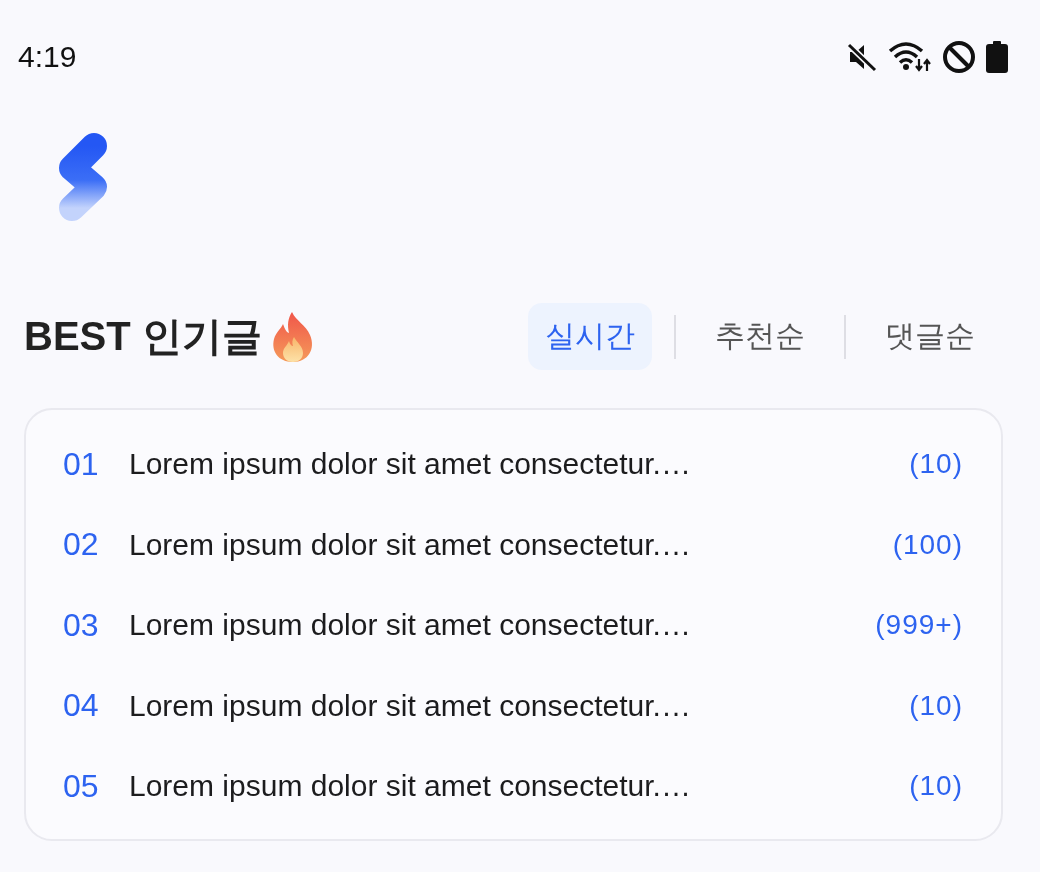  What do you see at coordinates (81, 545) in the screenshot?
I see `post-rank: 02` at bounding box center [81, 545].